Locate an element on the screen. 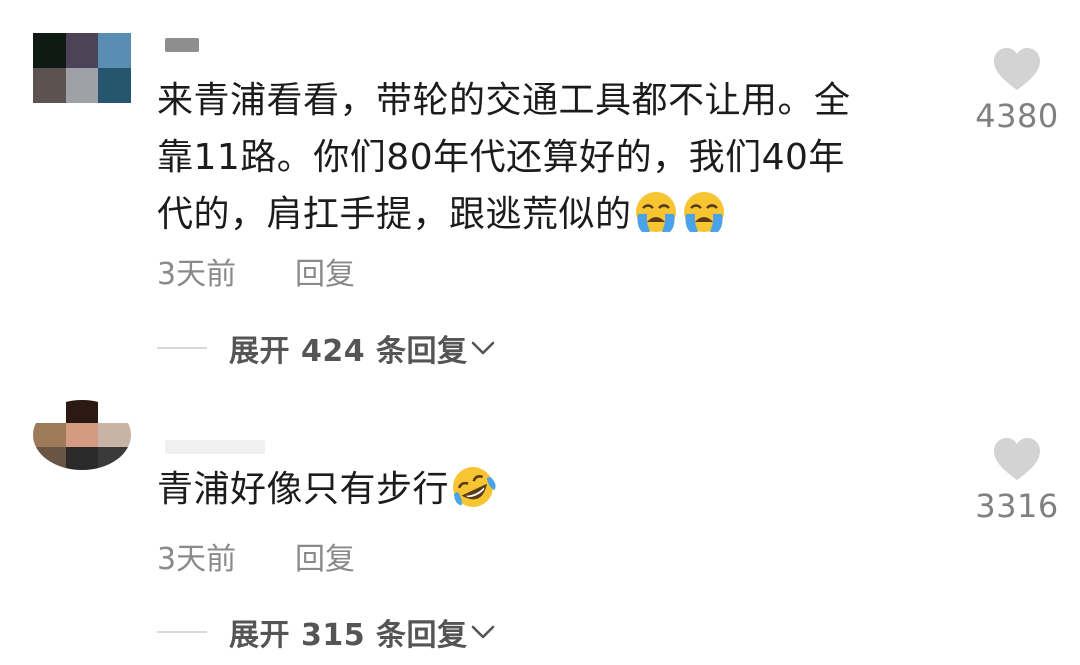 The height and width of the screenshot is (665, 1080). expand-replies-label: 展开 424 条回复 is located at coordinates (348, 351).